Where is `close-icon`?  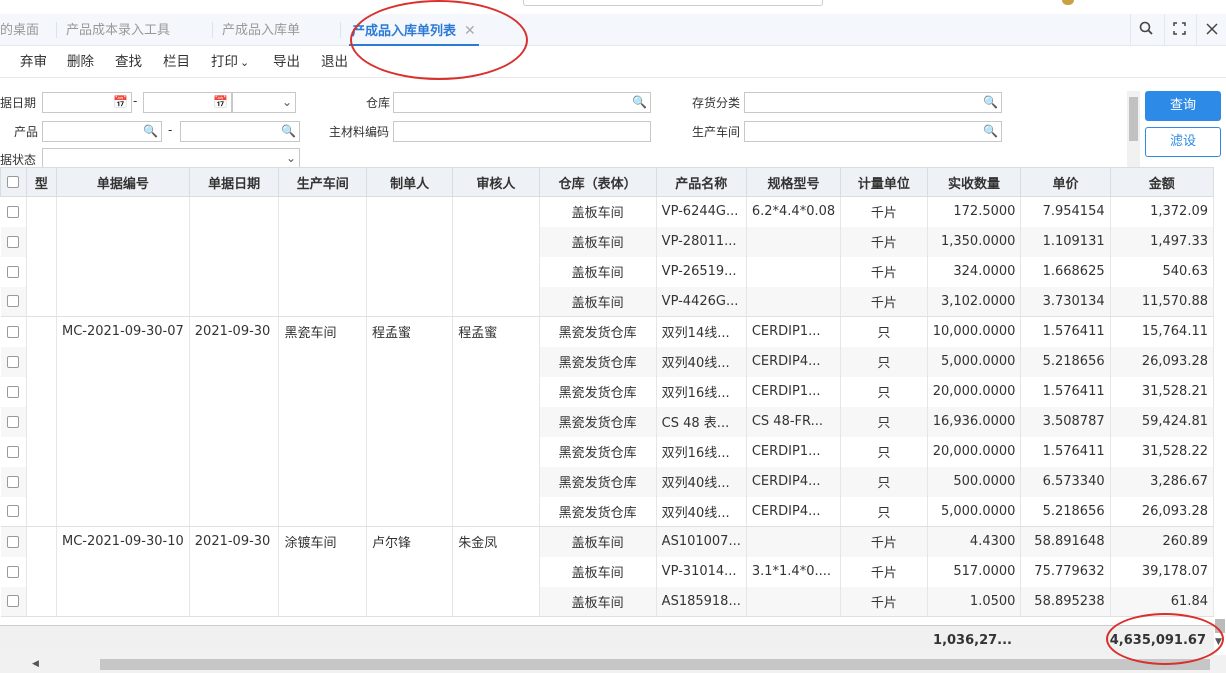 close-icon is located at coordinates (1211, 30).